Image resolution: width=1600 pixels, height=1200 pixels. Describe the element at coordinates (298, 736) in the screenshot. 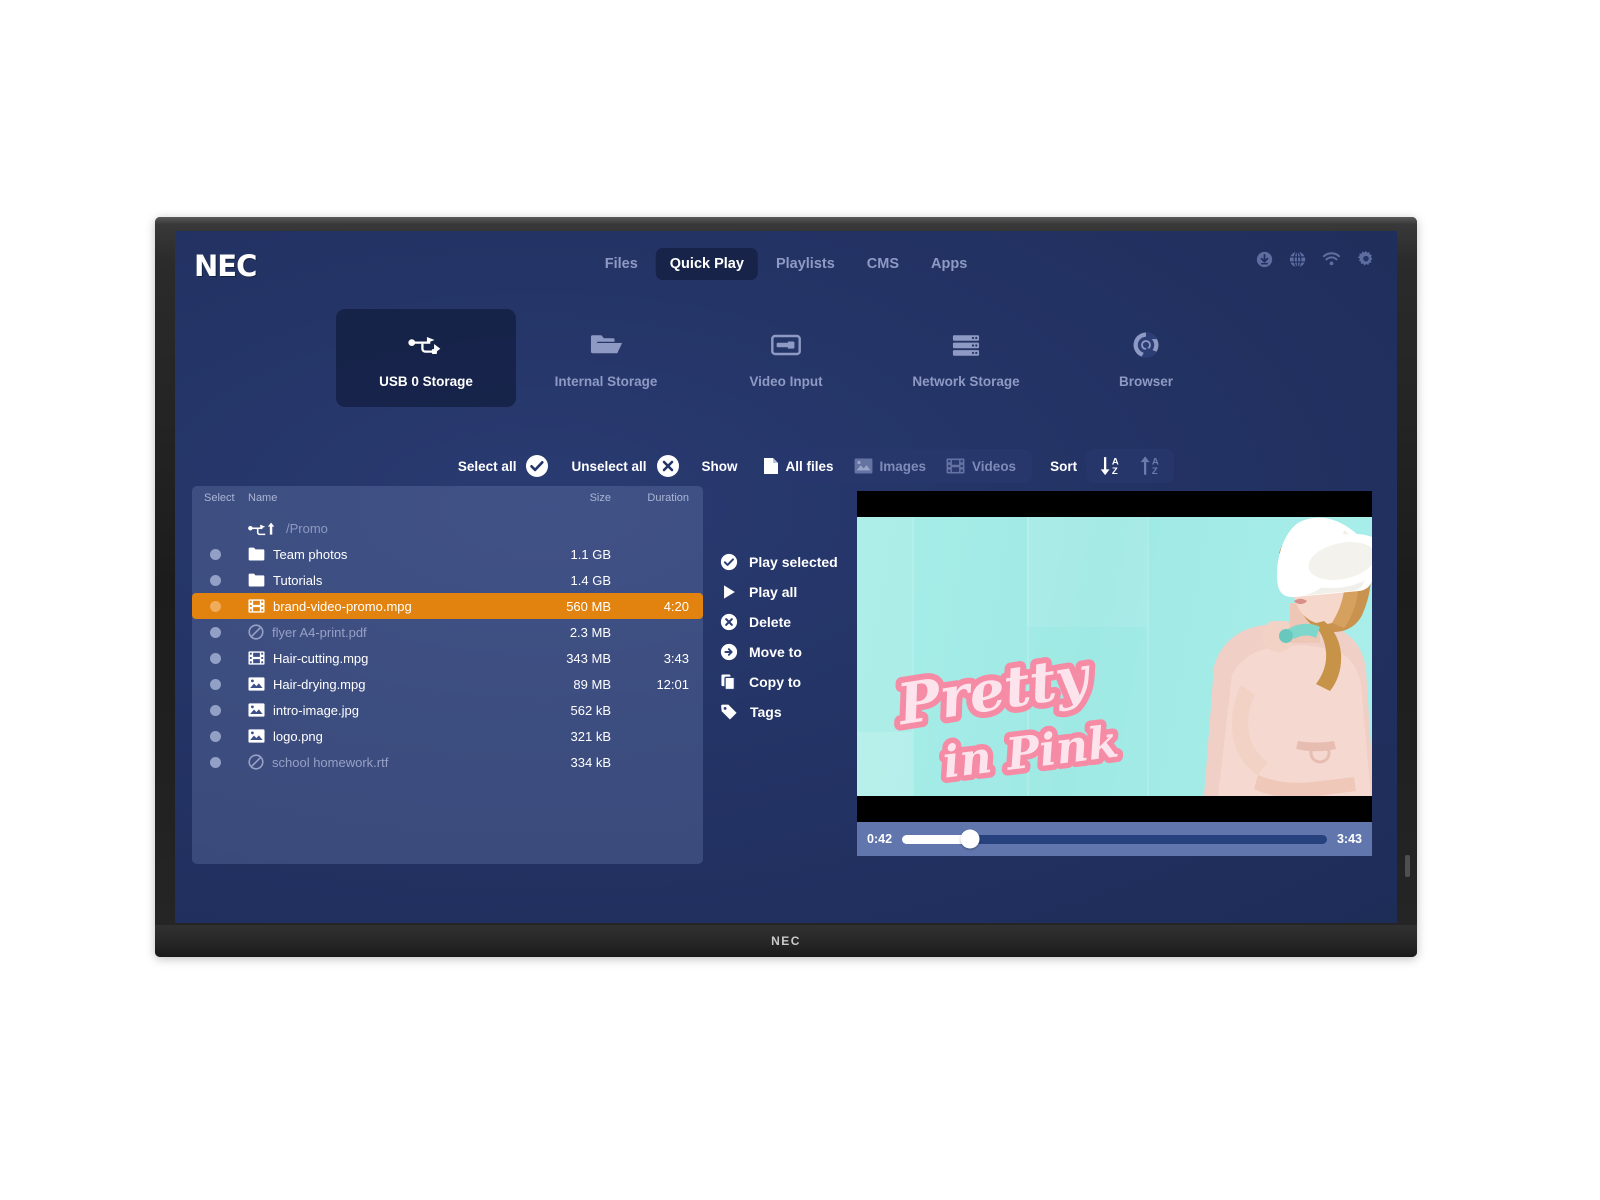

I see `file-name: logo.png` at that location.